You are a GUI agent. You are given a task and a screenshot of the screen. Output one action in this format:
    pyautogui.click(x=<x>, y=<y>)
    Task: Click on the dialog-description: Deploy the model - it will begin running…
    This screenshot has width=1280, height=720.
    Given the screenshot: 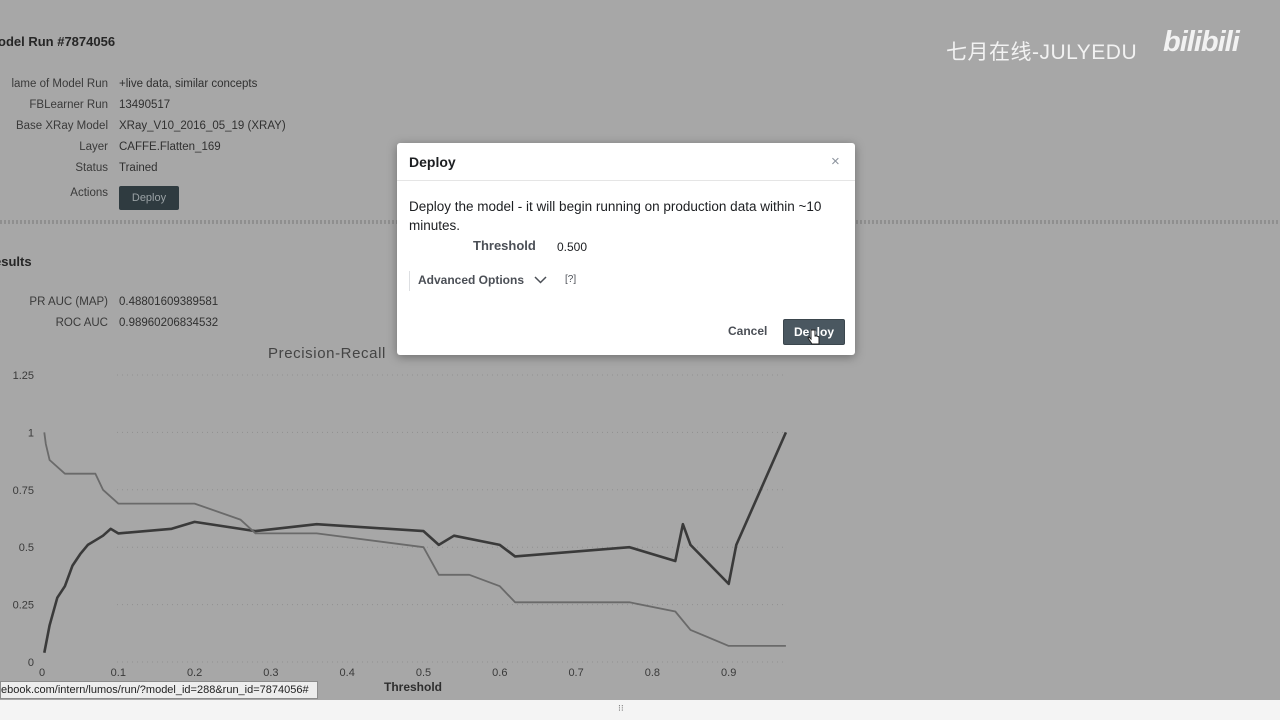 What is the action you would take?
    pyautogui.click(x=615, y=216)
    